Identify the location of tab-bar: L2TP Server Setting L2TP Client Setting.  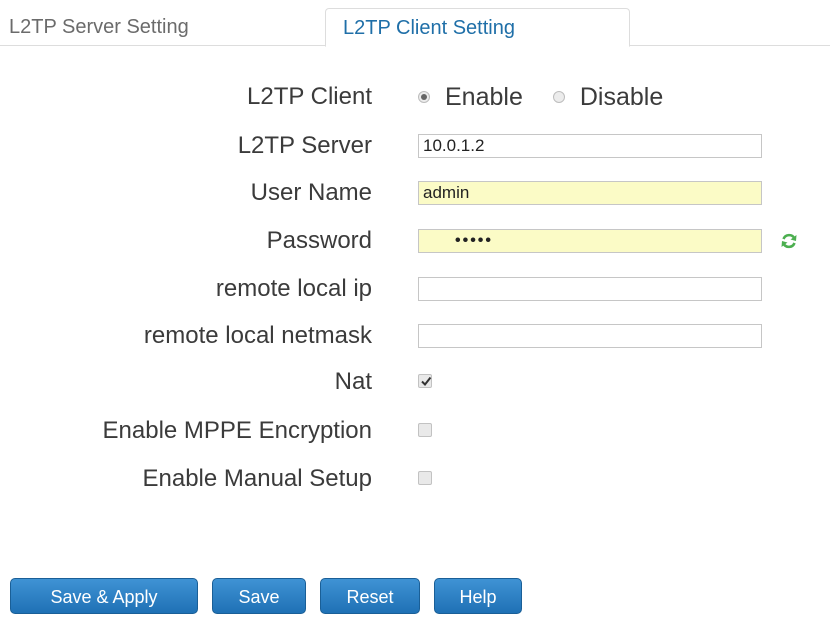
(415, 23).